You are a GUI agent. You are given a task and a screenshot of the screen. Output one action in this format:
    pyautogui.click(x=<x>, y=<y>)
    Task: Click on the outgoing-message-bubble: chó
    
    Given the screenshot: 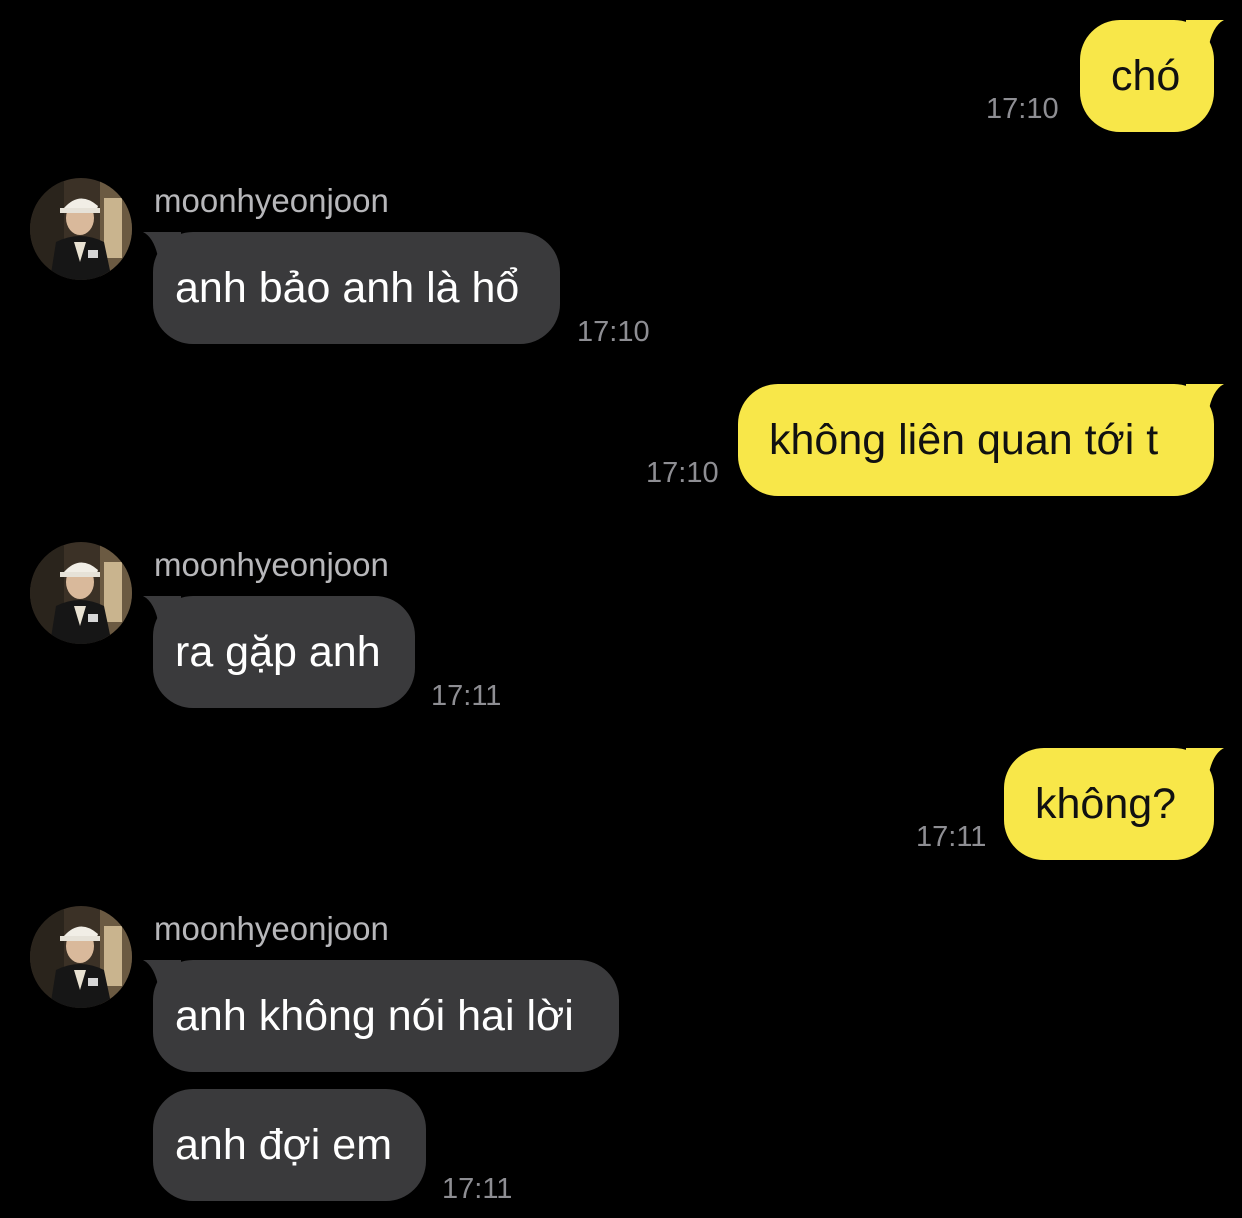 What is the action you would take?
    pyautogui.click(x=1152, y=76)
    